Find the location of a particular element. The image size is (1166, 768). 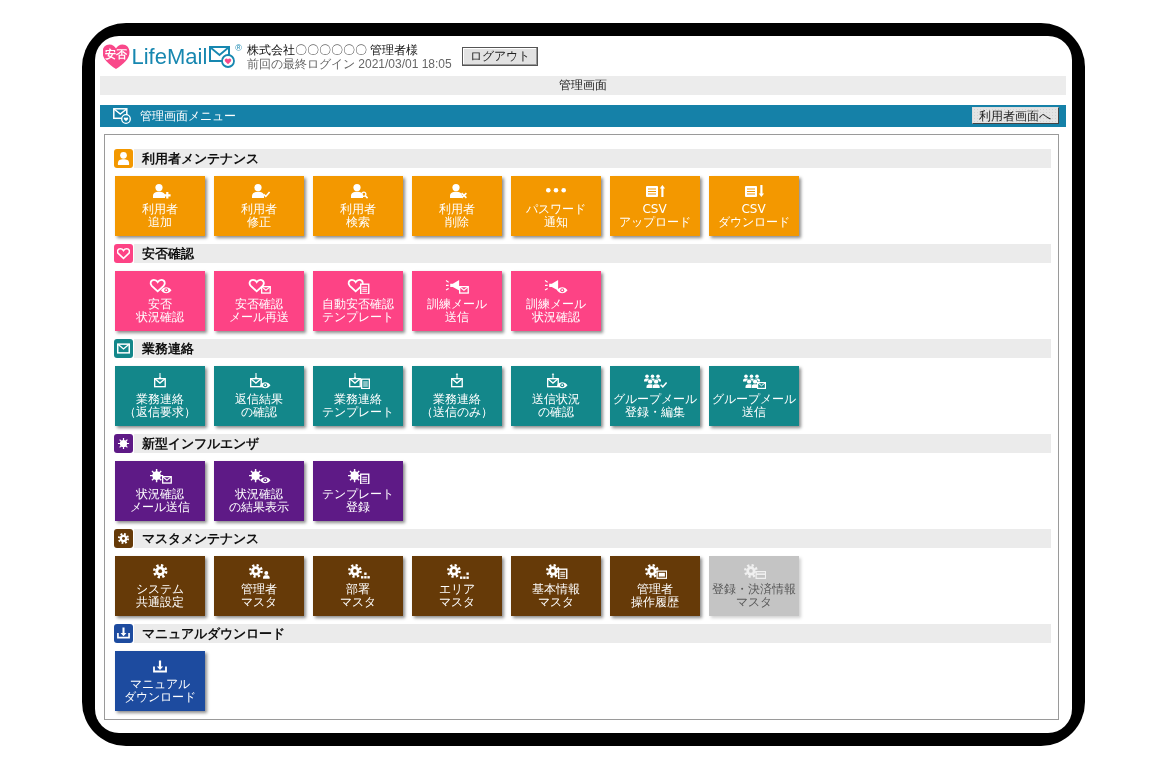

section-title: 業務連絡 is located at coordinates (167, 348).